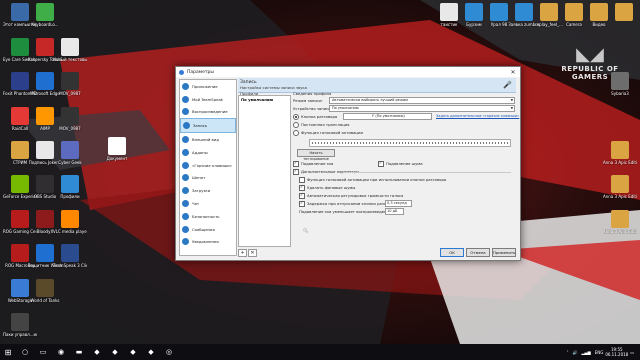 The image size is (640, 360). I want to click on continuous-option: Постоянная трансляция, so click(321, 125).